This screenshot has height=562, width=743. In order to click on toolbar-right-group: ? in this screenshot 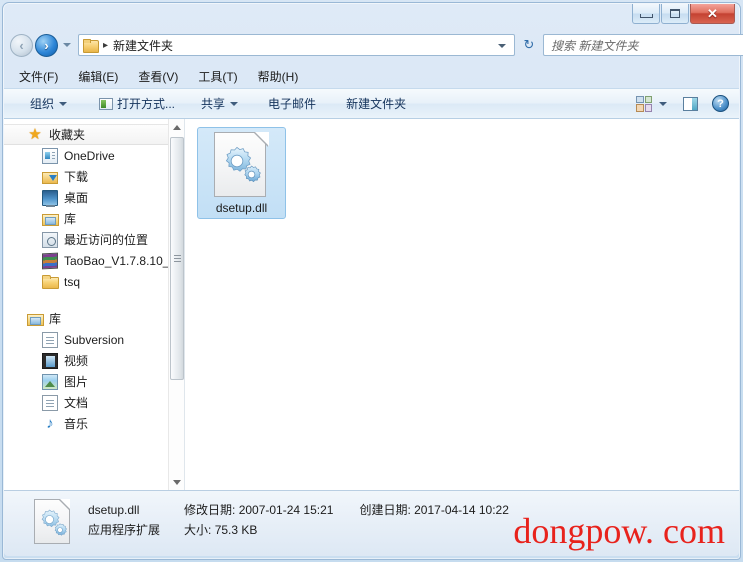, I will do `click(682, 103)`.